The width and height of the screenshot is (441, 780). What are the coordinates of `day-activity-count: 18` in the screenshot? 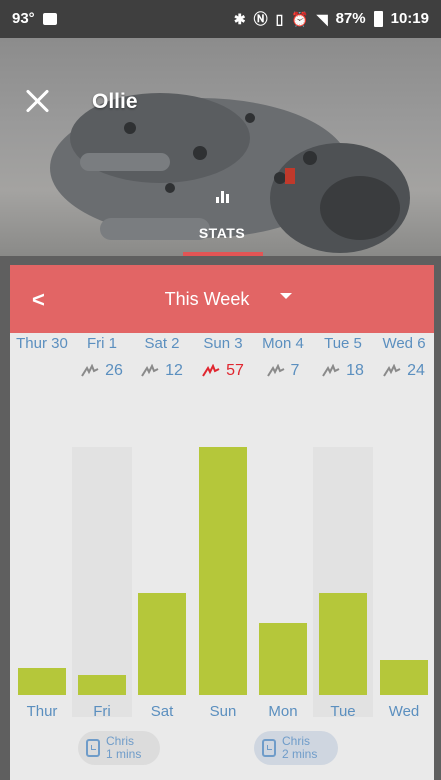 It's located at (343, 371).